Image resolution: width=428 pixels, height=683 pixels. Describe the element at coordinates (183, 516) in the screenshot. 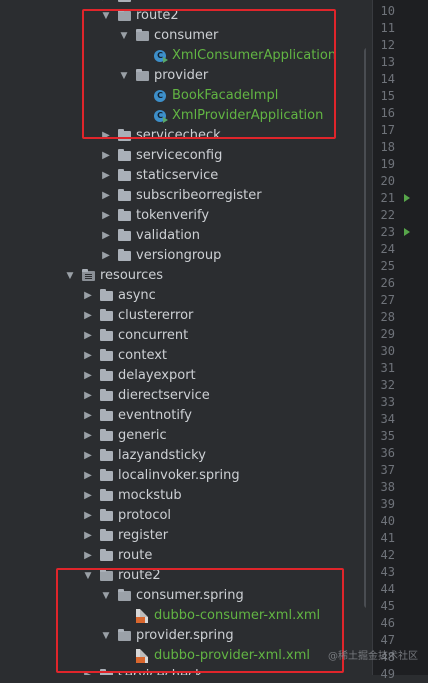

I see `tree-row: ▶ protocol` at that location.